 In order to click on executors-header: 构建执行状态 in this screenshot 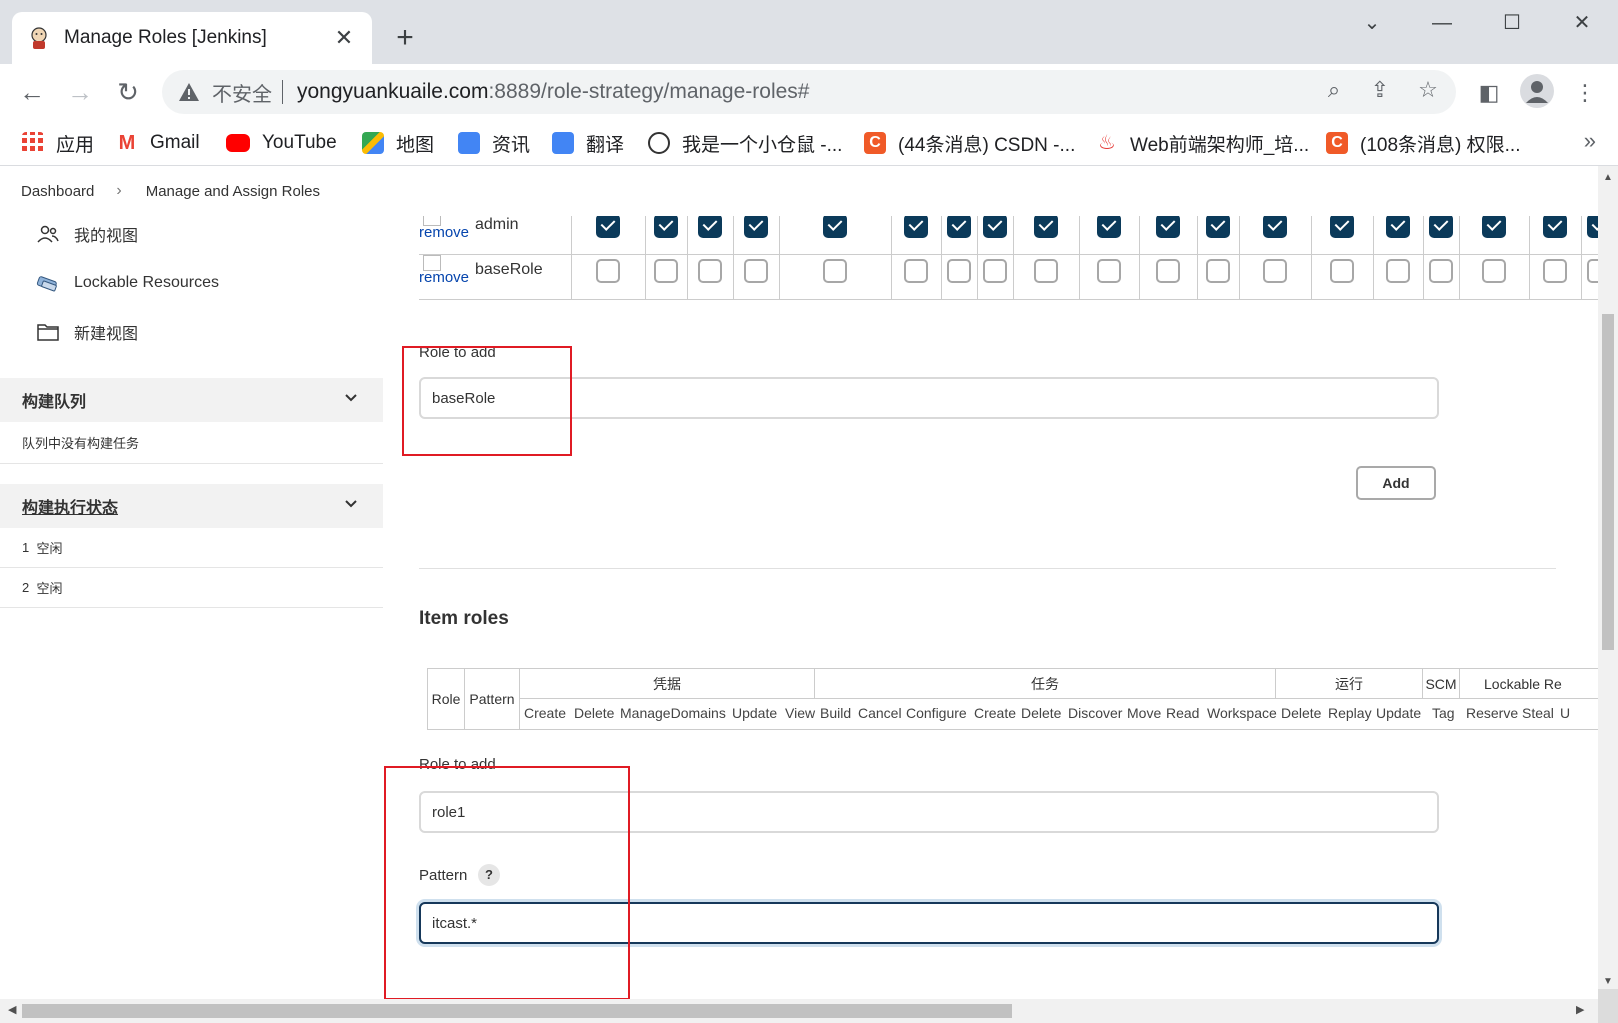, I will do `click(191, 506)`.